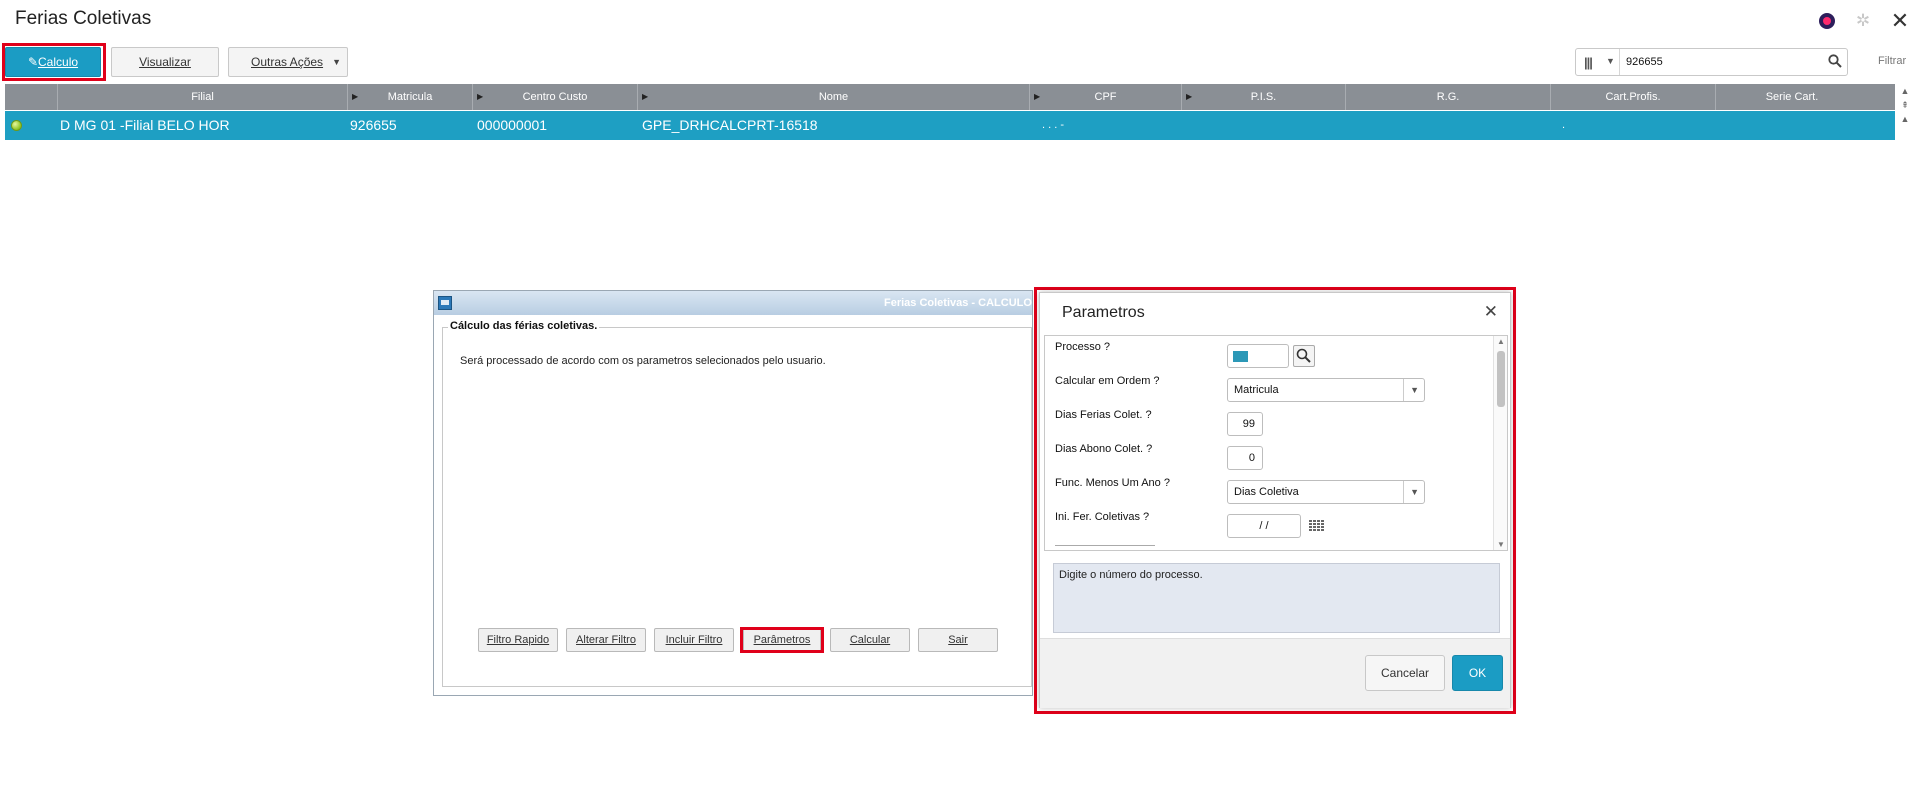 The image size is (1917, 804). I want to click on gear-icon: ✲, so click(1863, 20).